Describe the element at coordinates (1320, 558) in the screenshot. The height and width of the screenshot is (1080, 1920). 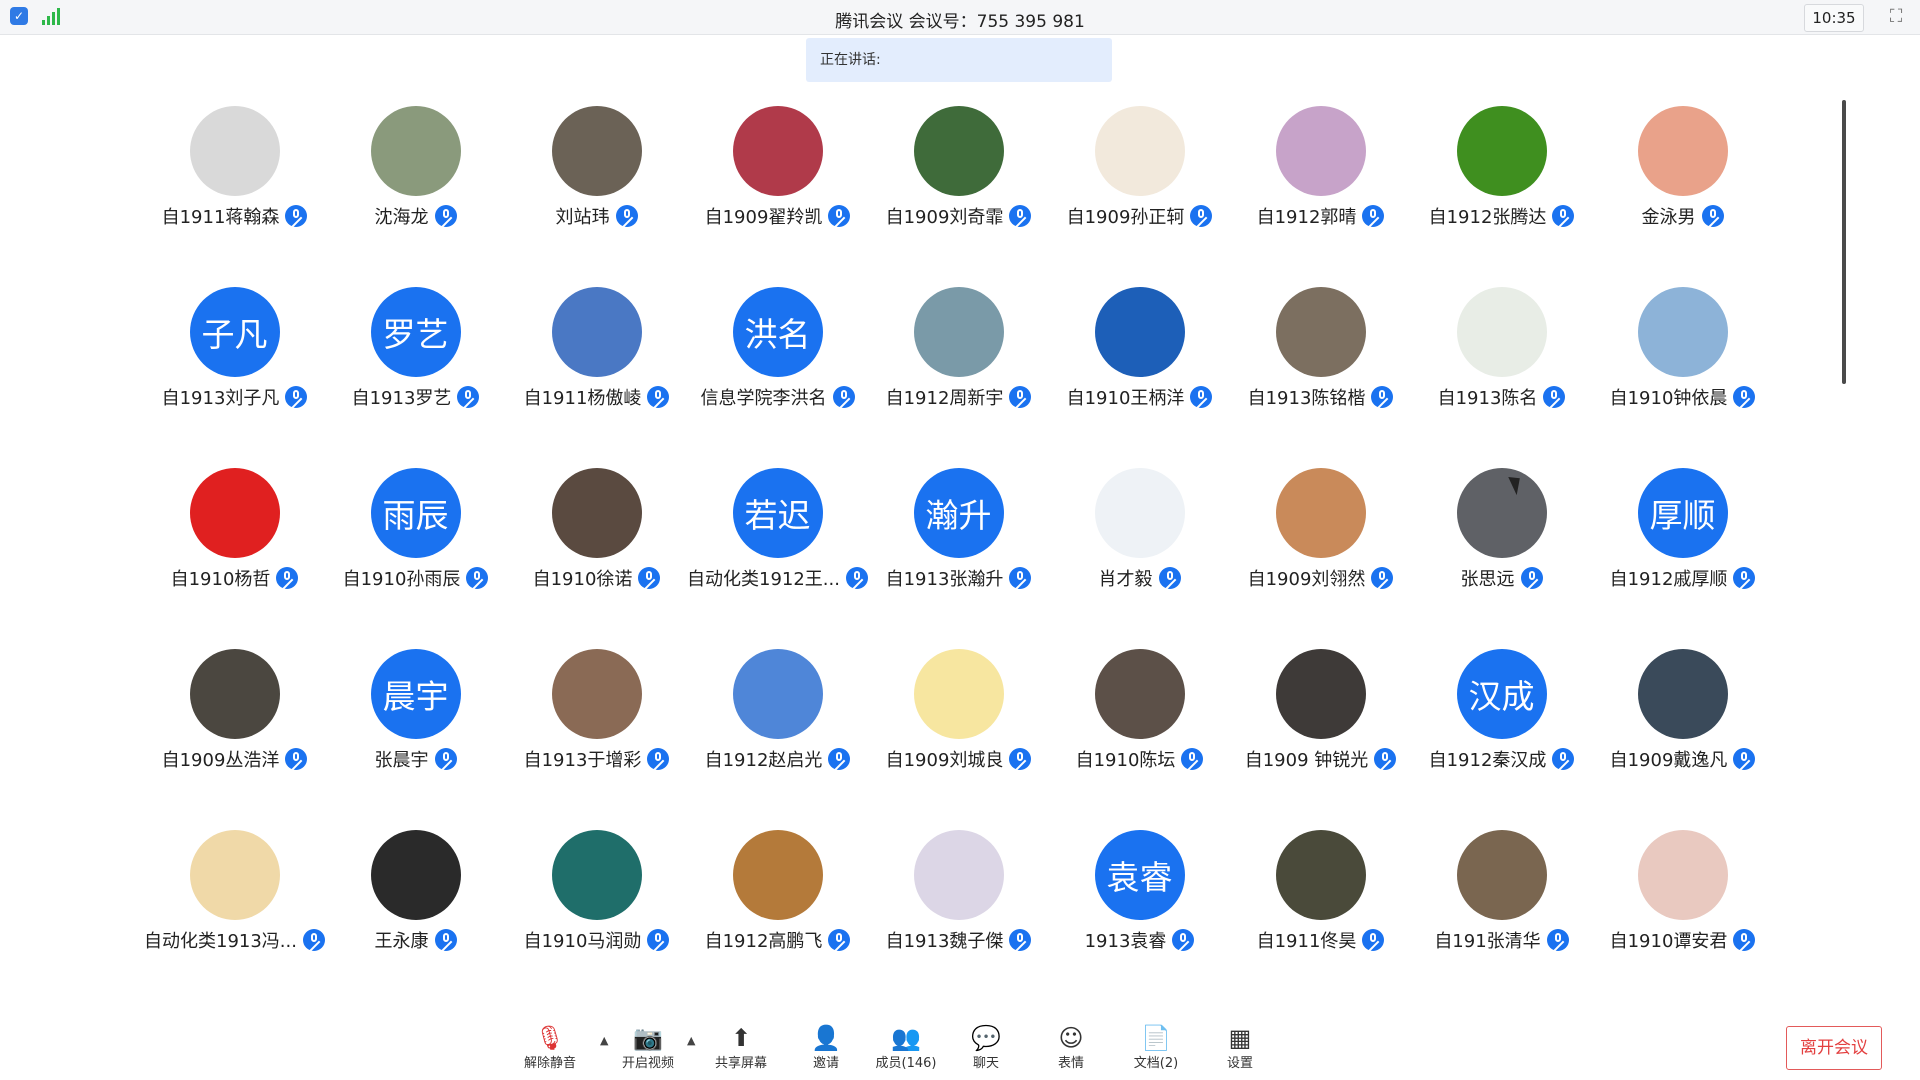
I see `participant-tile: 自1909刘翎然` at that location.